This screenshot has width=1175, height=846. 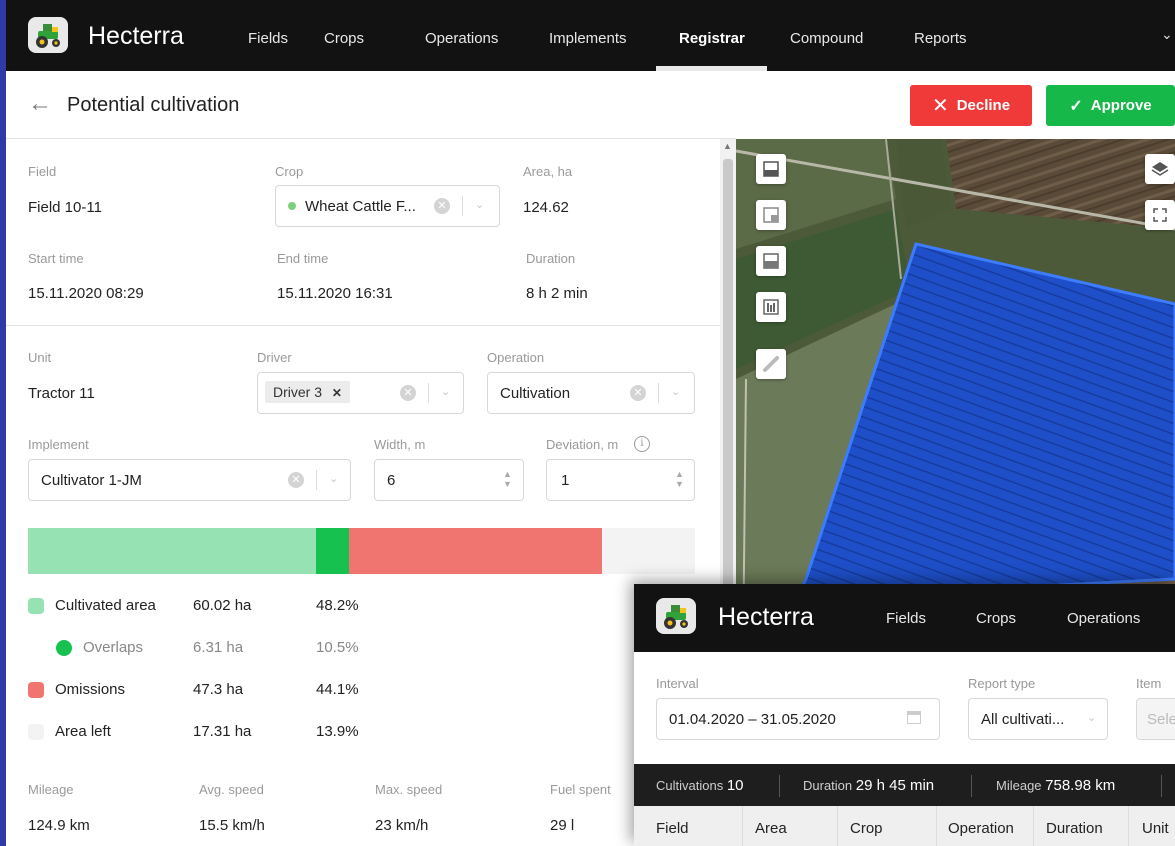 I want to click on nav-operations: Operations, so click(x=461, y=38).